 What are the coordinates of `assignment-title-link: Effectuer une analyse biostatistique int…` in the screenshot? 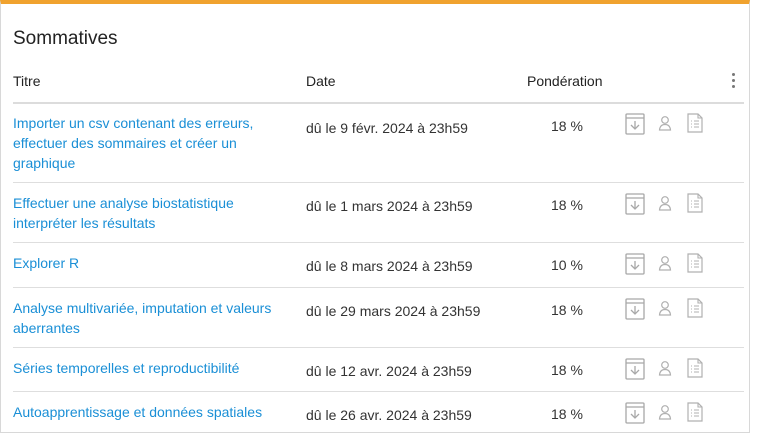 It's located at (148, 213).